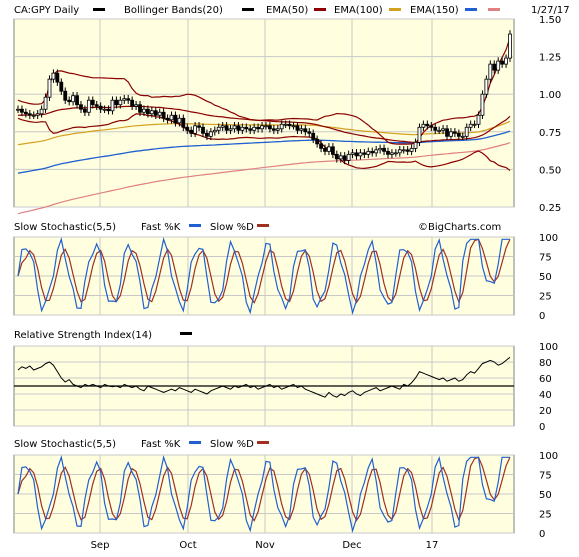  Describe the element at coordinates (65, 227) in the screenshot. I see `stoch-top-title: Slow Stochastic(5,5)` at that location.